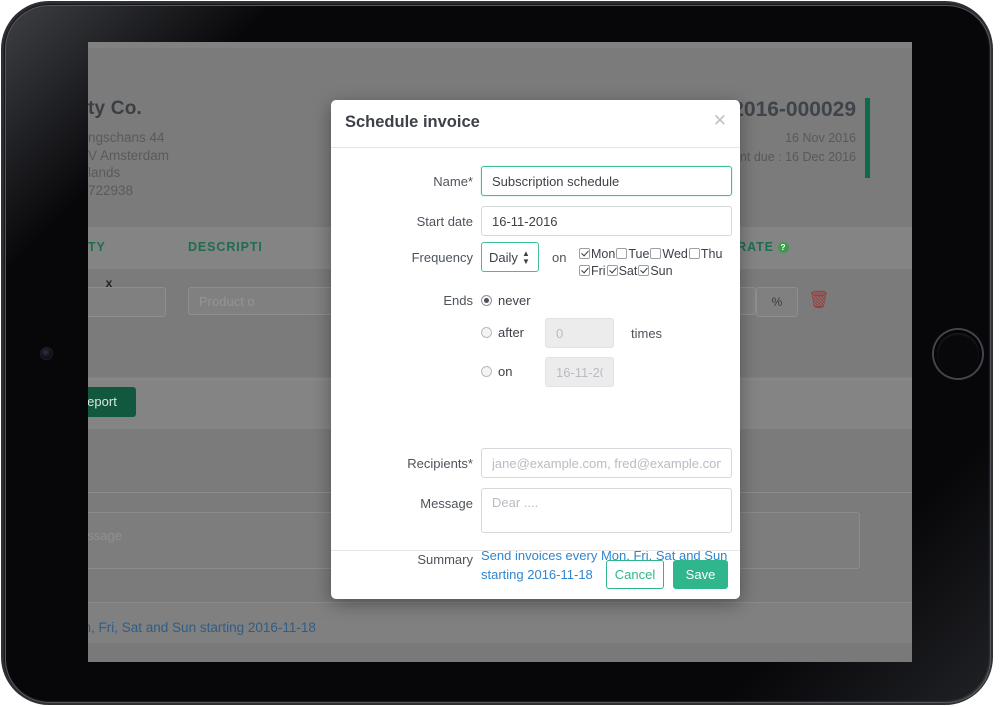 Image resolution: width=1000 pixels, height=707 pixels. Describe the element at coordinates (496, 371) in the screenshot. I see `ends-on-option: on` at that location.